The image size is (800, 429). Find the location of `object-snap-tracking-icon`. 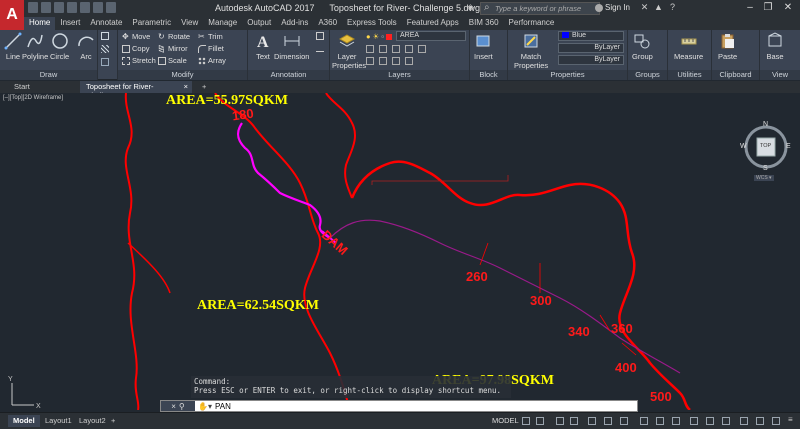

object-snap-tracking-icon is located at coordinates (608, 421).